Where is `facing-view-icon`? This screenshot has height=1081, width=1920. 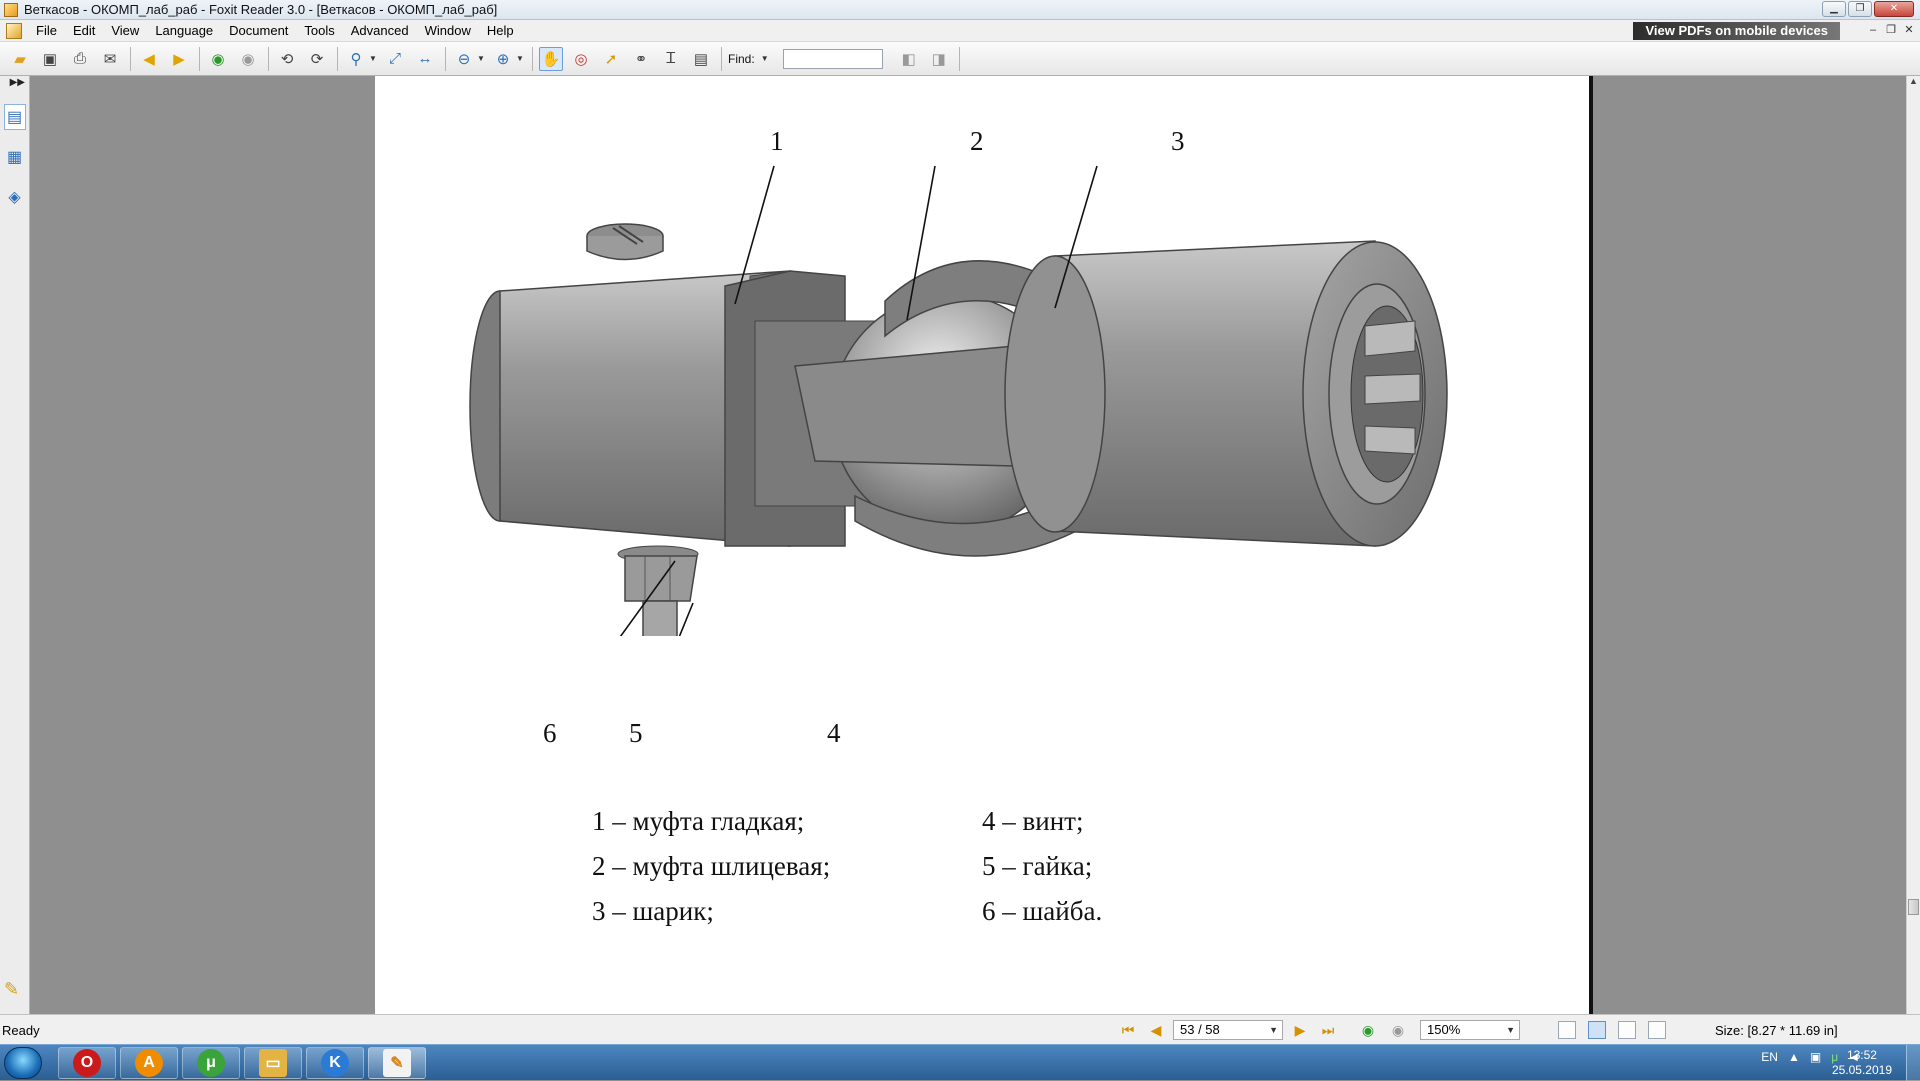
facing-view-icon is located at coordinates (1627, 1030).